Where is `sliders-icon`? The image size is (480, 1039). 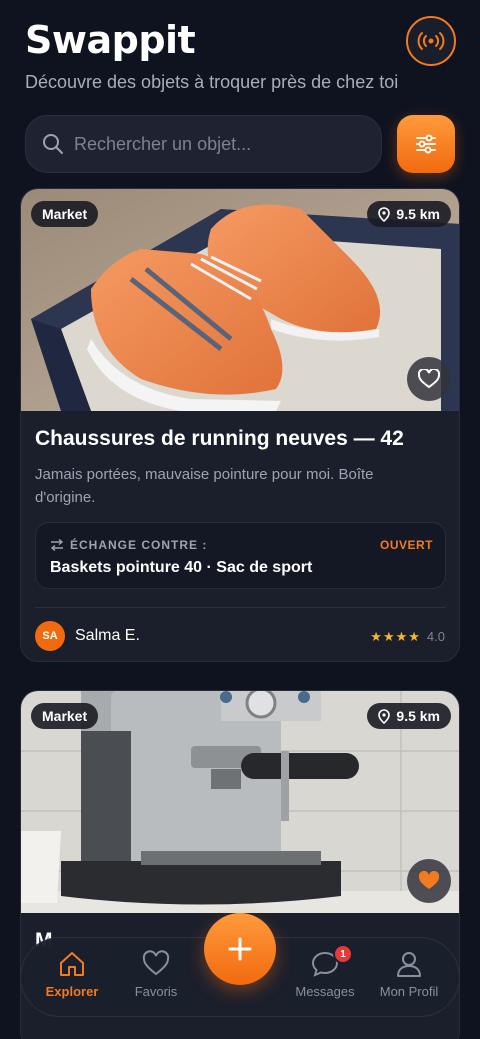
sliders-icon is located at coordinates (426, 144).